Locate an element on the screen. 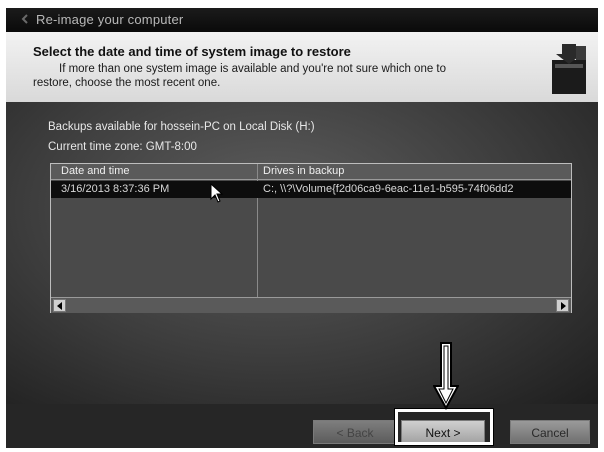 The width and height of the screenshot is (604, 452). scroll-right-icon is located at coordinates (563, 306).